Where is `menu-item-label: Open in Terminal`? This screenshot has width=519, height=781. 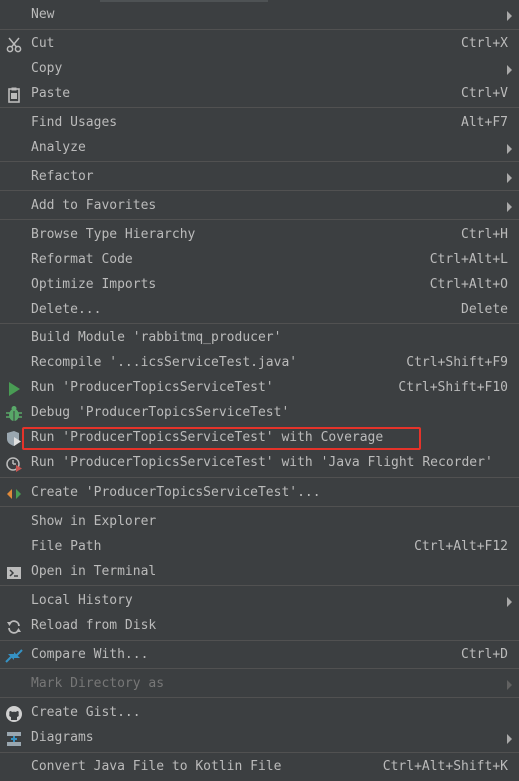
menu-item-label: Open in Terminal is located at coordinates (94, 571).